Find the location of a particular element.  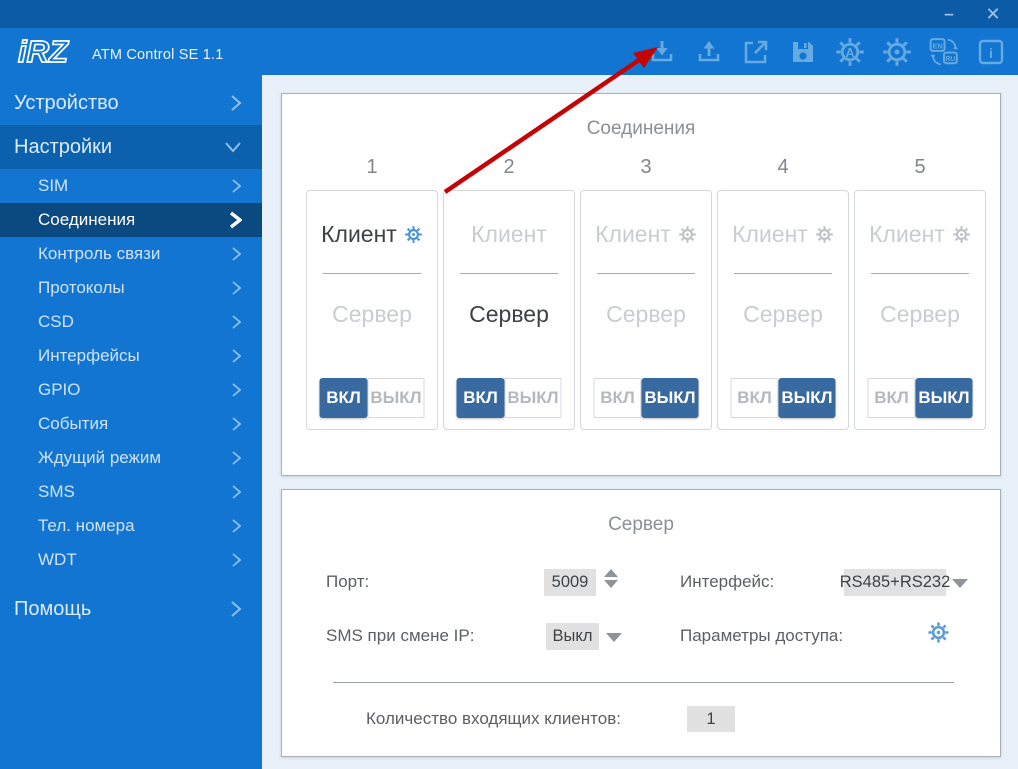

incoming-clients-value: 1 is located at coordinates (711, 719).